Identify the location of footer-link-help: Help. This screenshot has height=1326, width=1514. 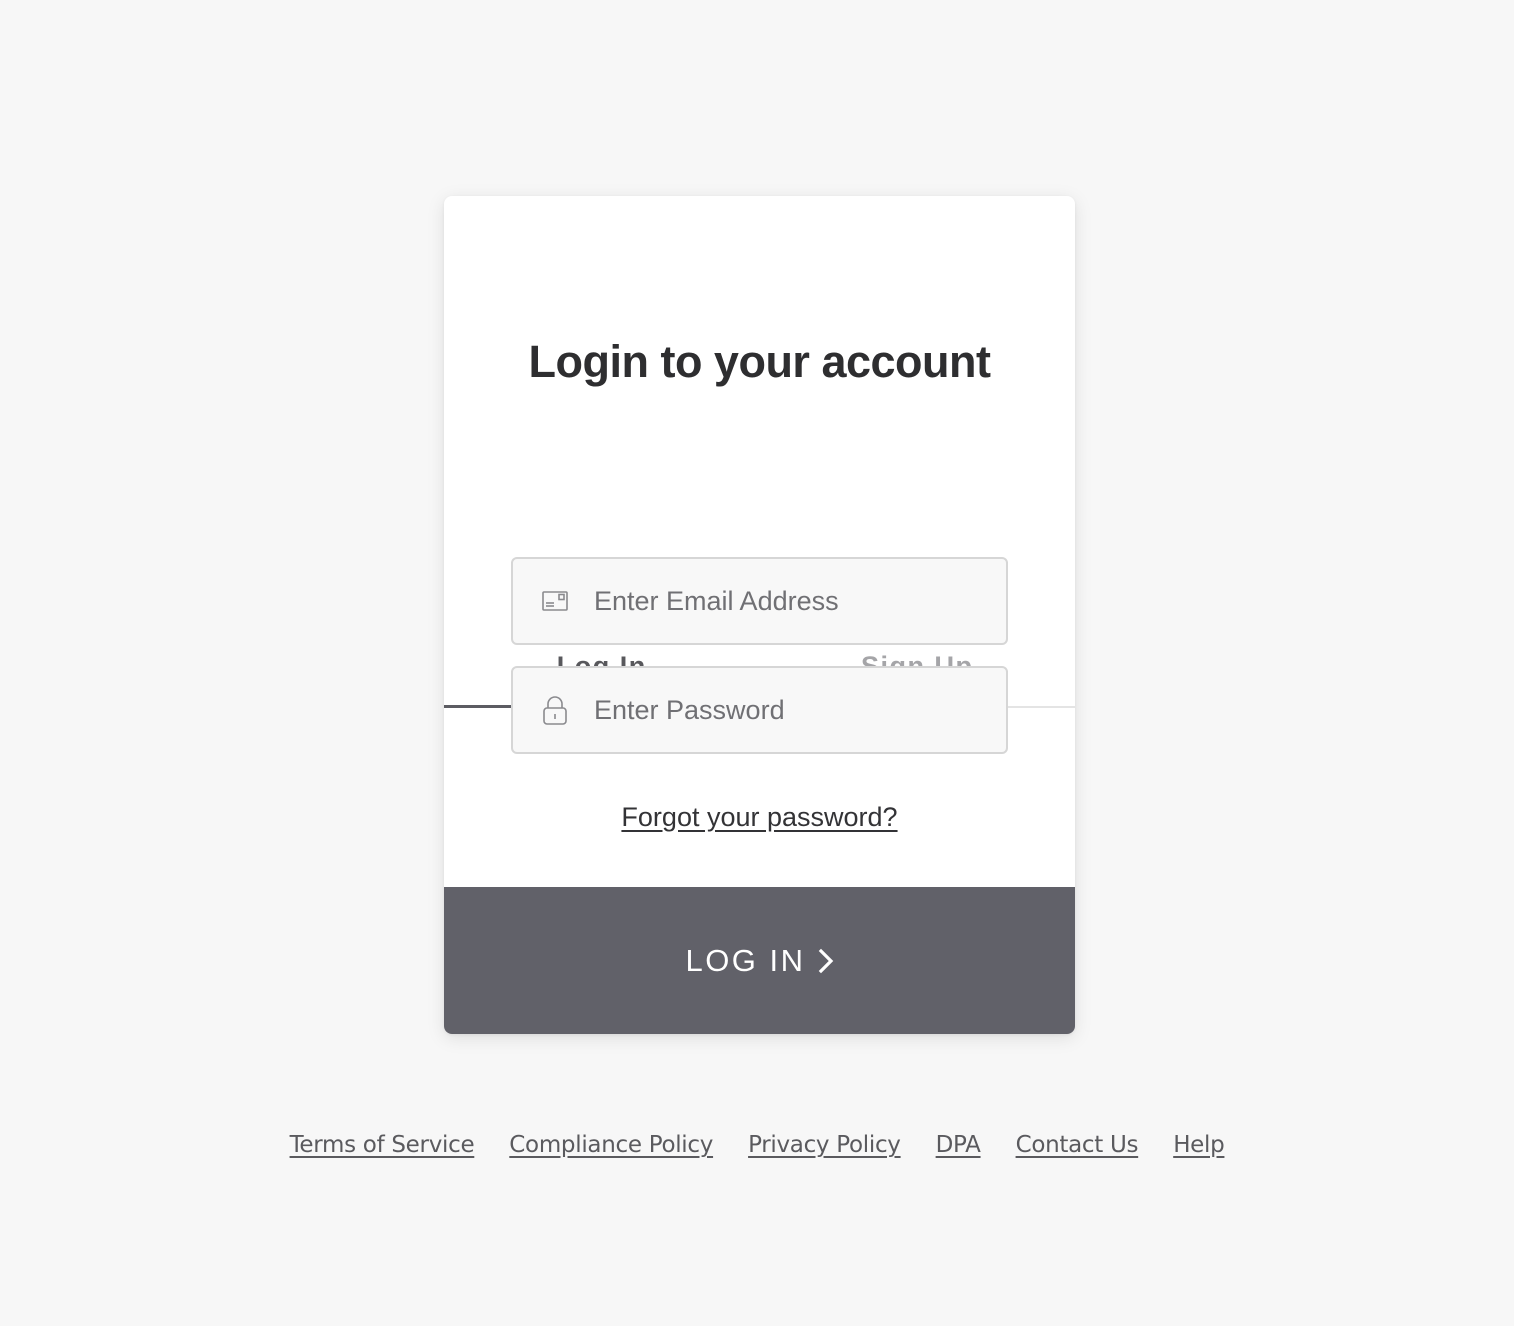
(1199, 1145).